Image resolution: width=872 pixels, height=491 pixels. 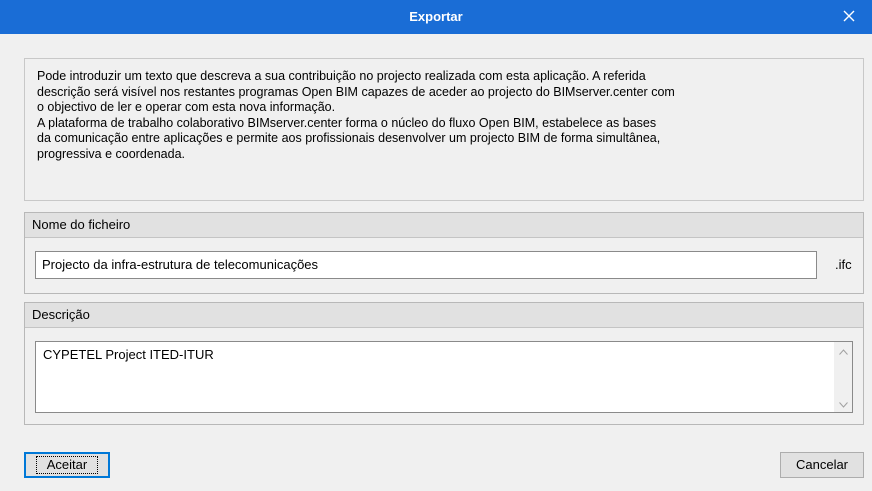 I want to click on description-text: CYPETEL Project ITED-ITUR, so click(x=128, y=354).